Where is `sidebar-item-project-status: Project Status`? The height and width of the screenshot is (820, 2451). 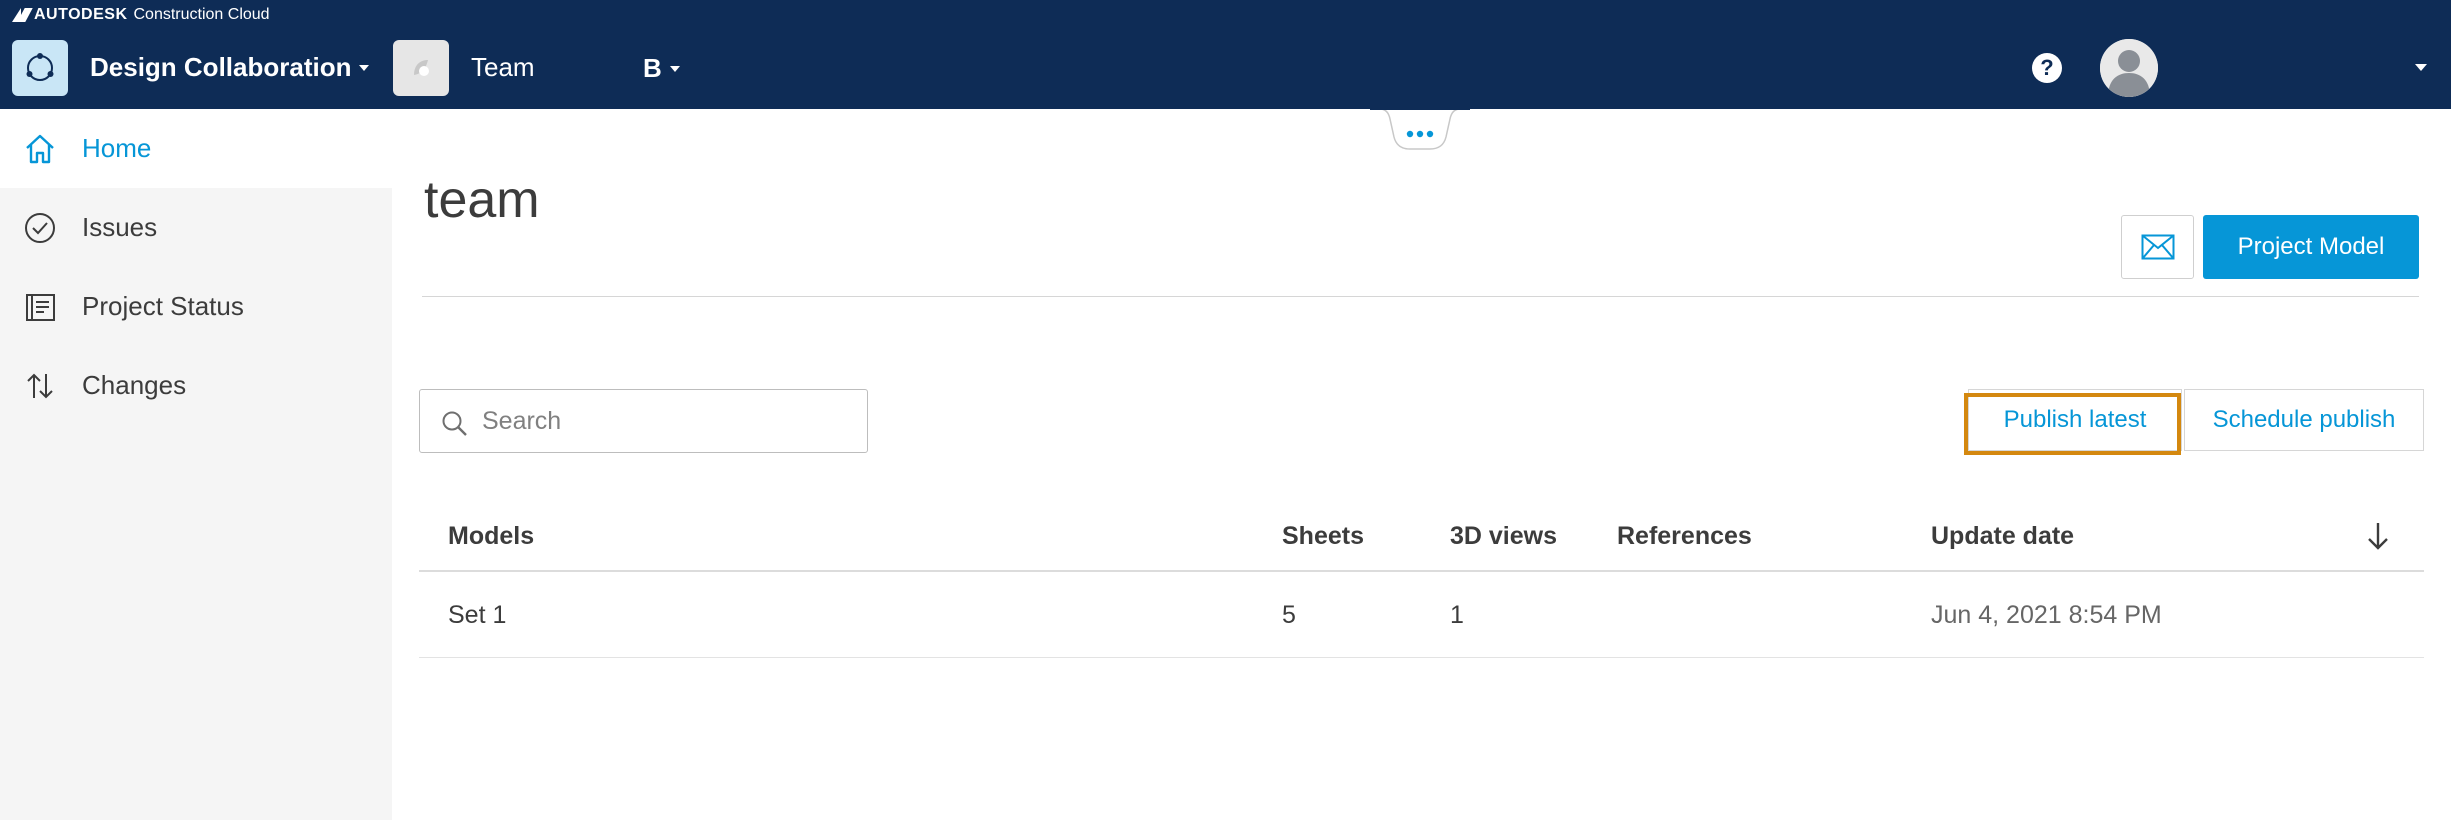 sidebar-item-project-status: Project Status is located at coordinates (196, 306).